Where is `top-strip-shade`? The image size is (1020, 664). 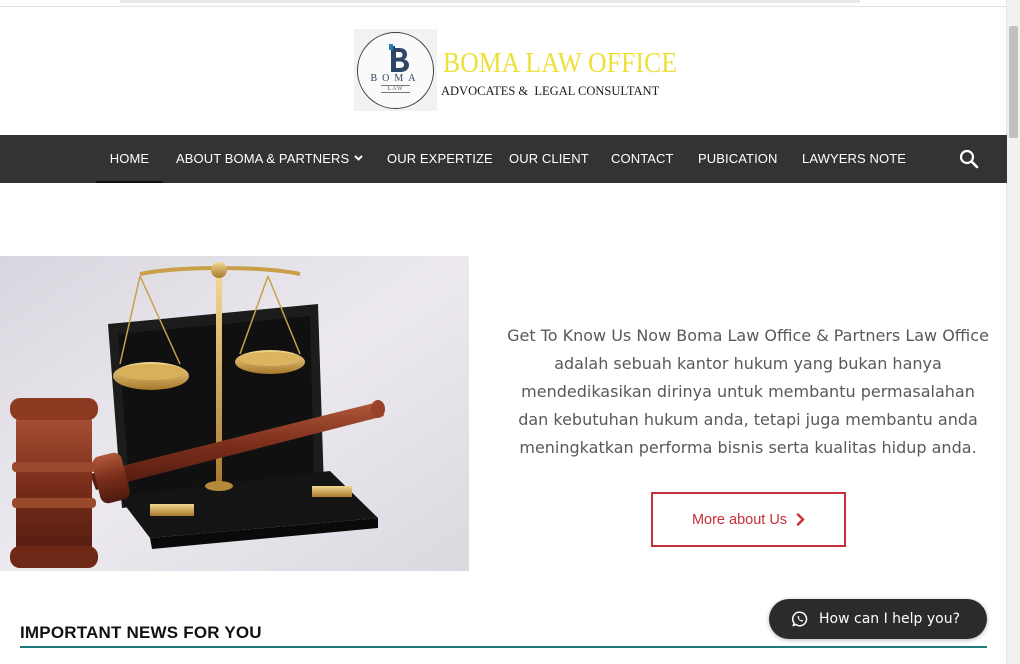 top-strip-shade is located at coordinates (490, 1).